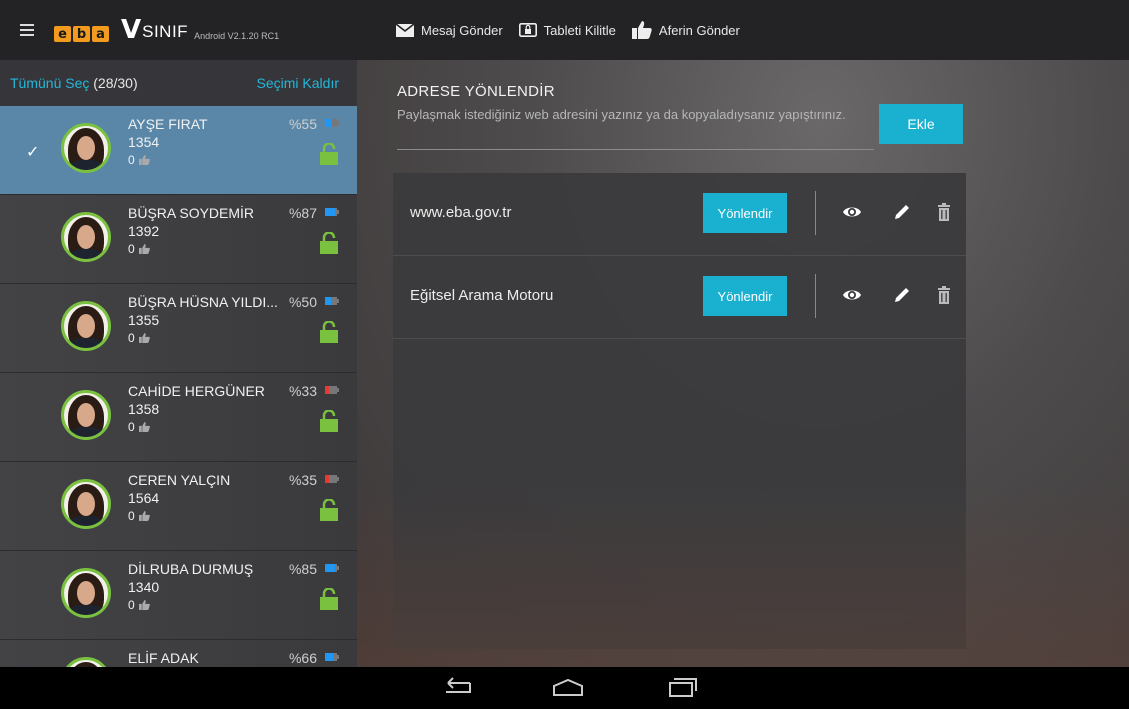  Describe the element at coordinates (115, 83) in the screenshot. I see `selection-count: (28/30)` at that location.